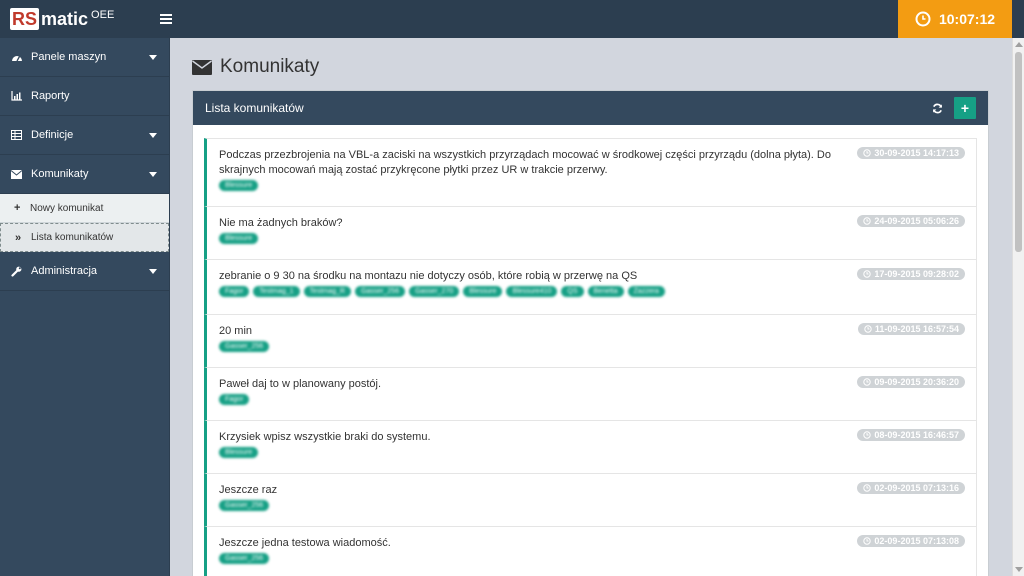 Image resolution: width=1024 pixels, height=576 pixels. I want to click on message-date-text: 17-09-2015 09:28:02, so click(916, 274).